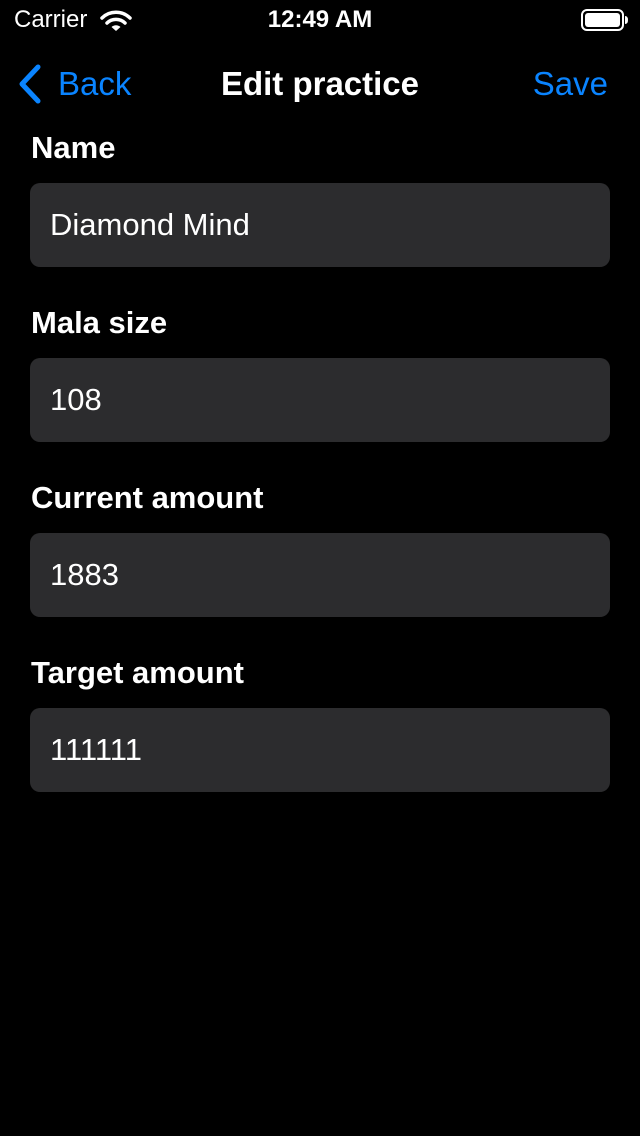 This screenshot has height=1136, width=640. Describe the element at coordinates (604, 20) in the screenshot. I see `battery-icon` at that location.